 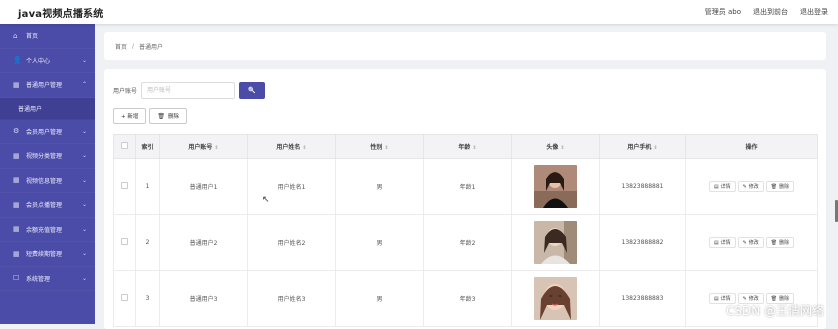 I want to click on add-button: + 新增, so click(x=129, y=116).